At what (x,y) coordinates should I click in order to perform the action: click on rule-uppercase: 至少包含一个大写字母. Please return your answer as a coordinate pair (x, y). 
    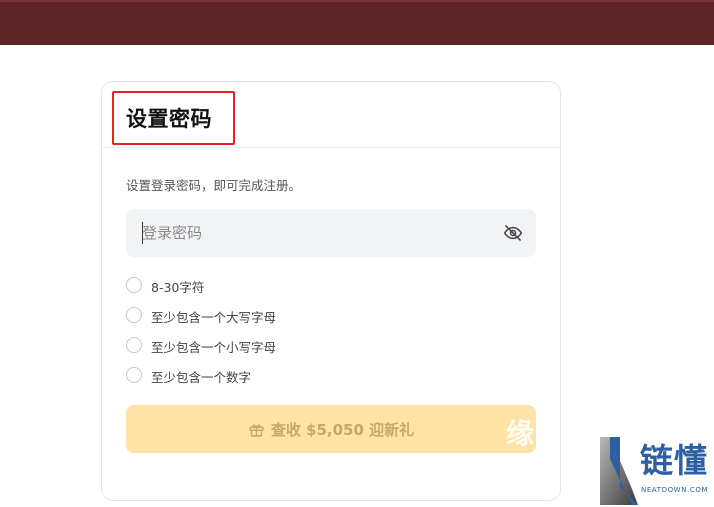
    Looking at the image, I should click on (256, 315).